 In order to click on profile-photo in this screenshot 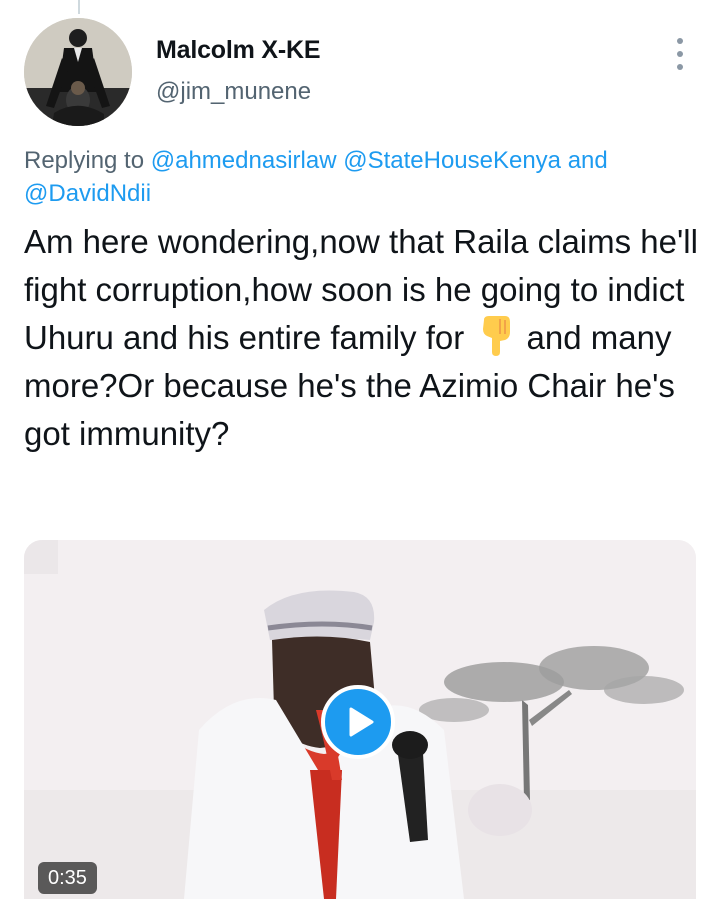, I will do `click(78, 72)`.